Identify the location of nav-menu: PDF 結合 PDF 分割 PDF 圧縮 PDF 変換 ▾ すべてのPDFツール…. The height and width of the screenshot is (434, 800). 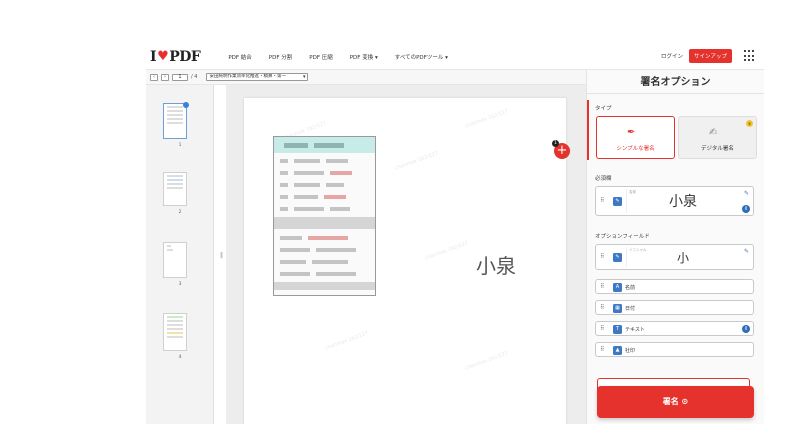
(338, 57).